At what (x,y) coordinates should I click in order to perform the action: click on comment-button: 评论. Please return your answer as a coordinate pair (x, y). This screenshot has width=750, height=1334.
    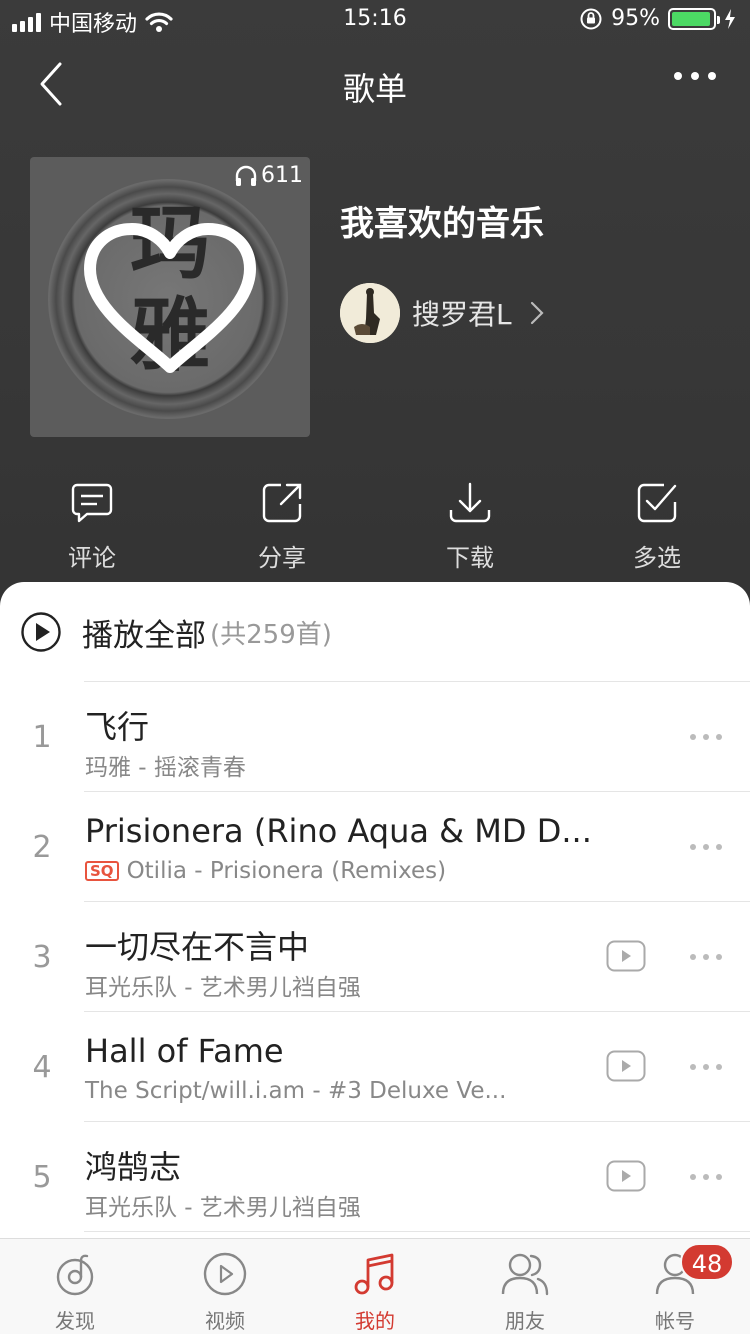
    Looking at the image, I should click on (92, 526).